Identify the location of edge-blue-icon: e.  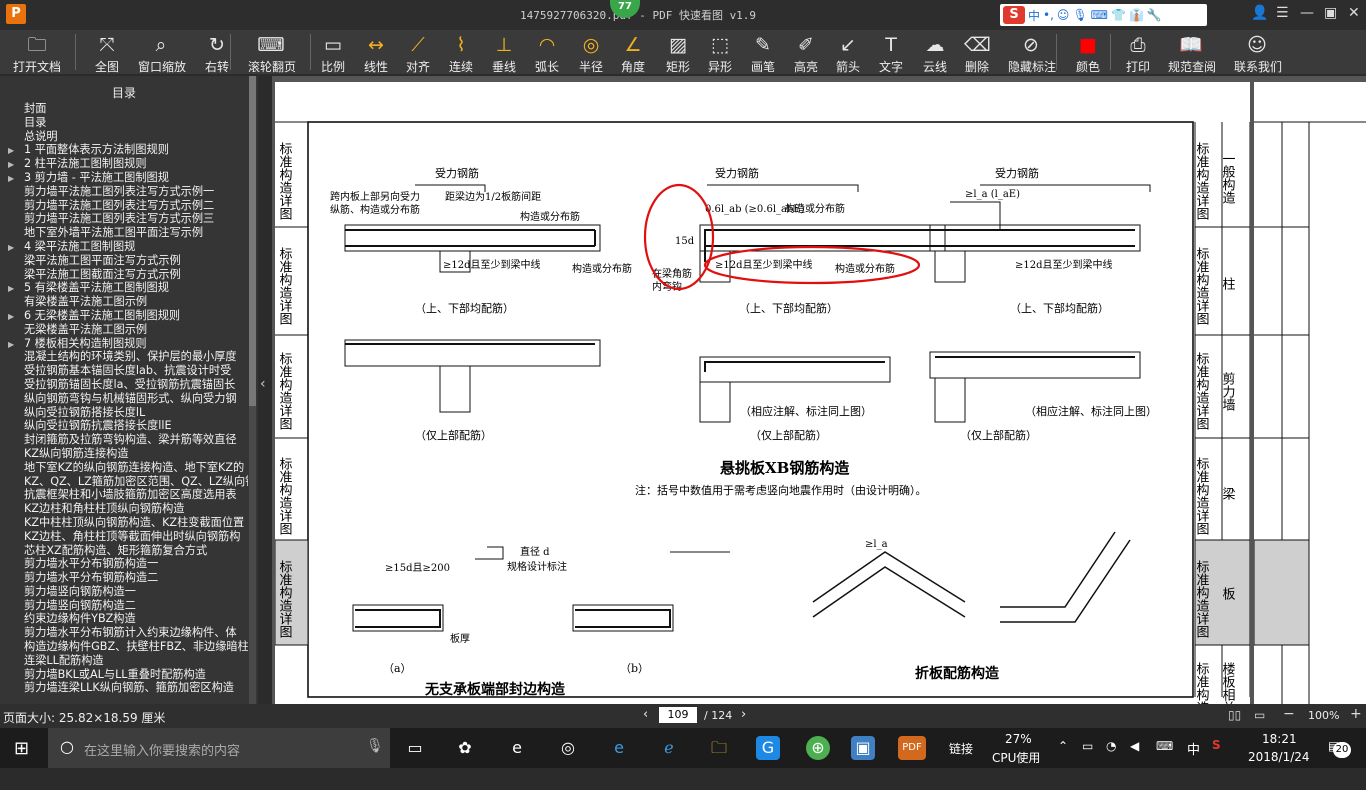
(619, 748).